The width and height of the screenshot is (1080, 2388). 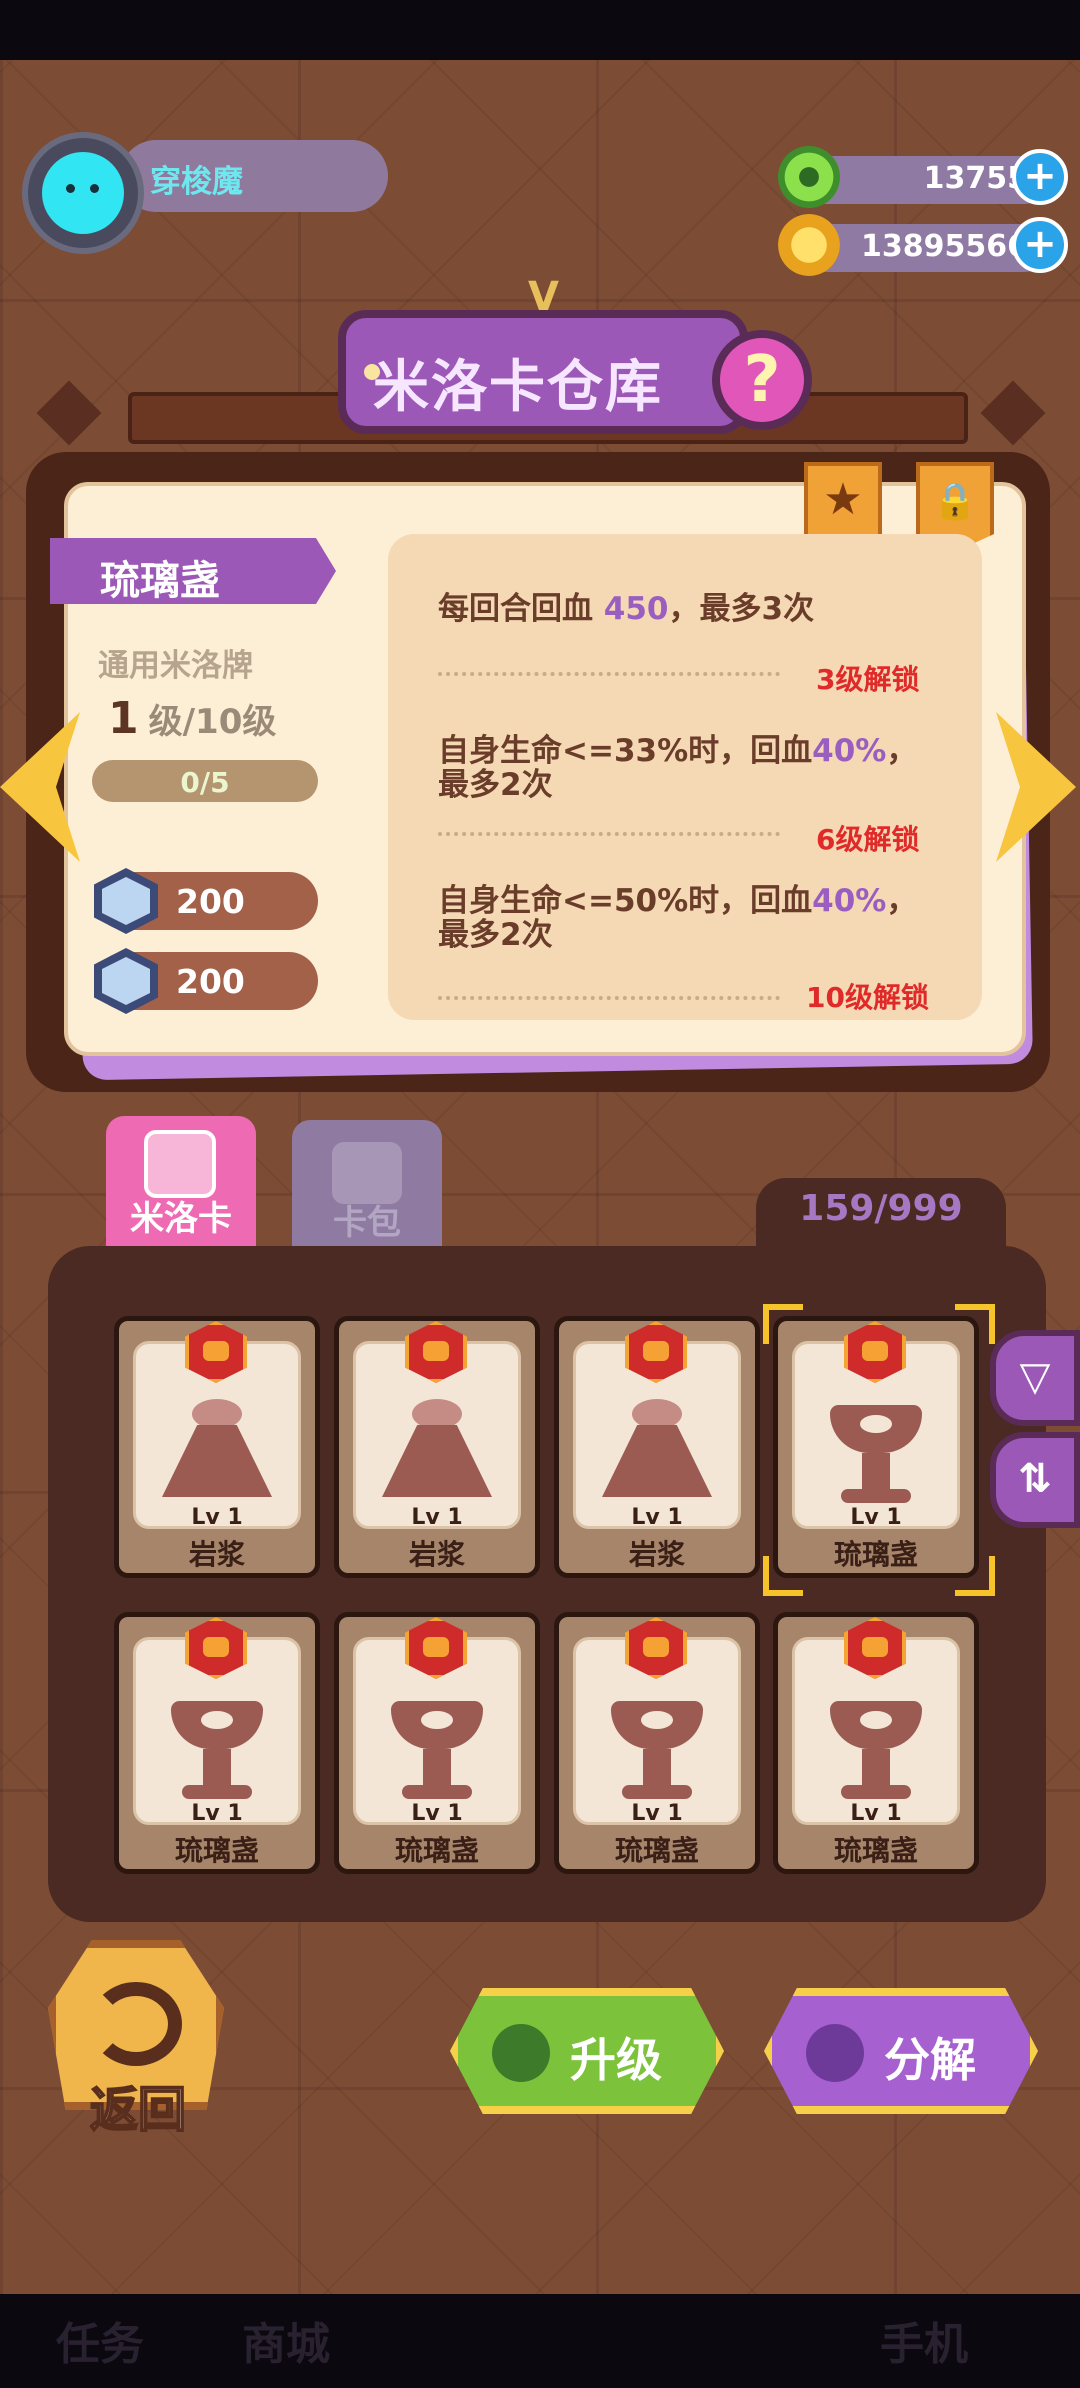 What do you see at coordinates (254, 176) in the screenshot?
I see `player-name-pill: 穿梭魔` at bounding box center [254, 176].